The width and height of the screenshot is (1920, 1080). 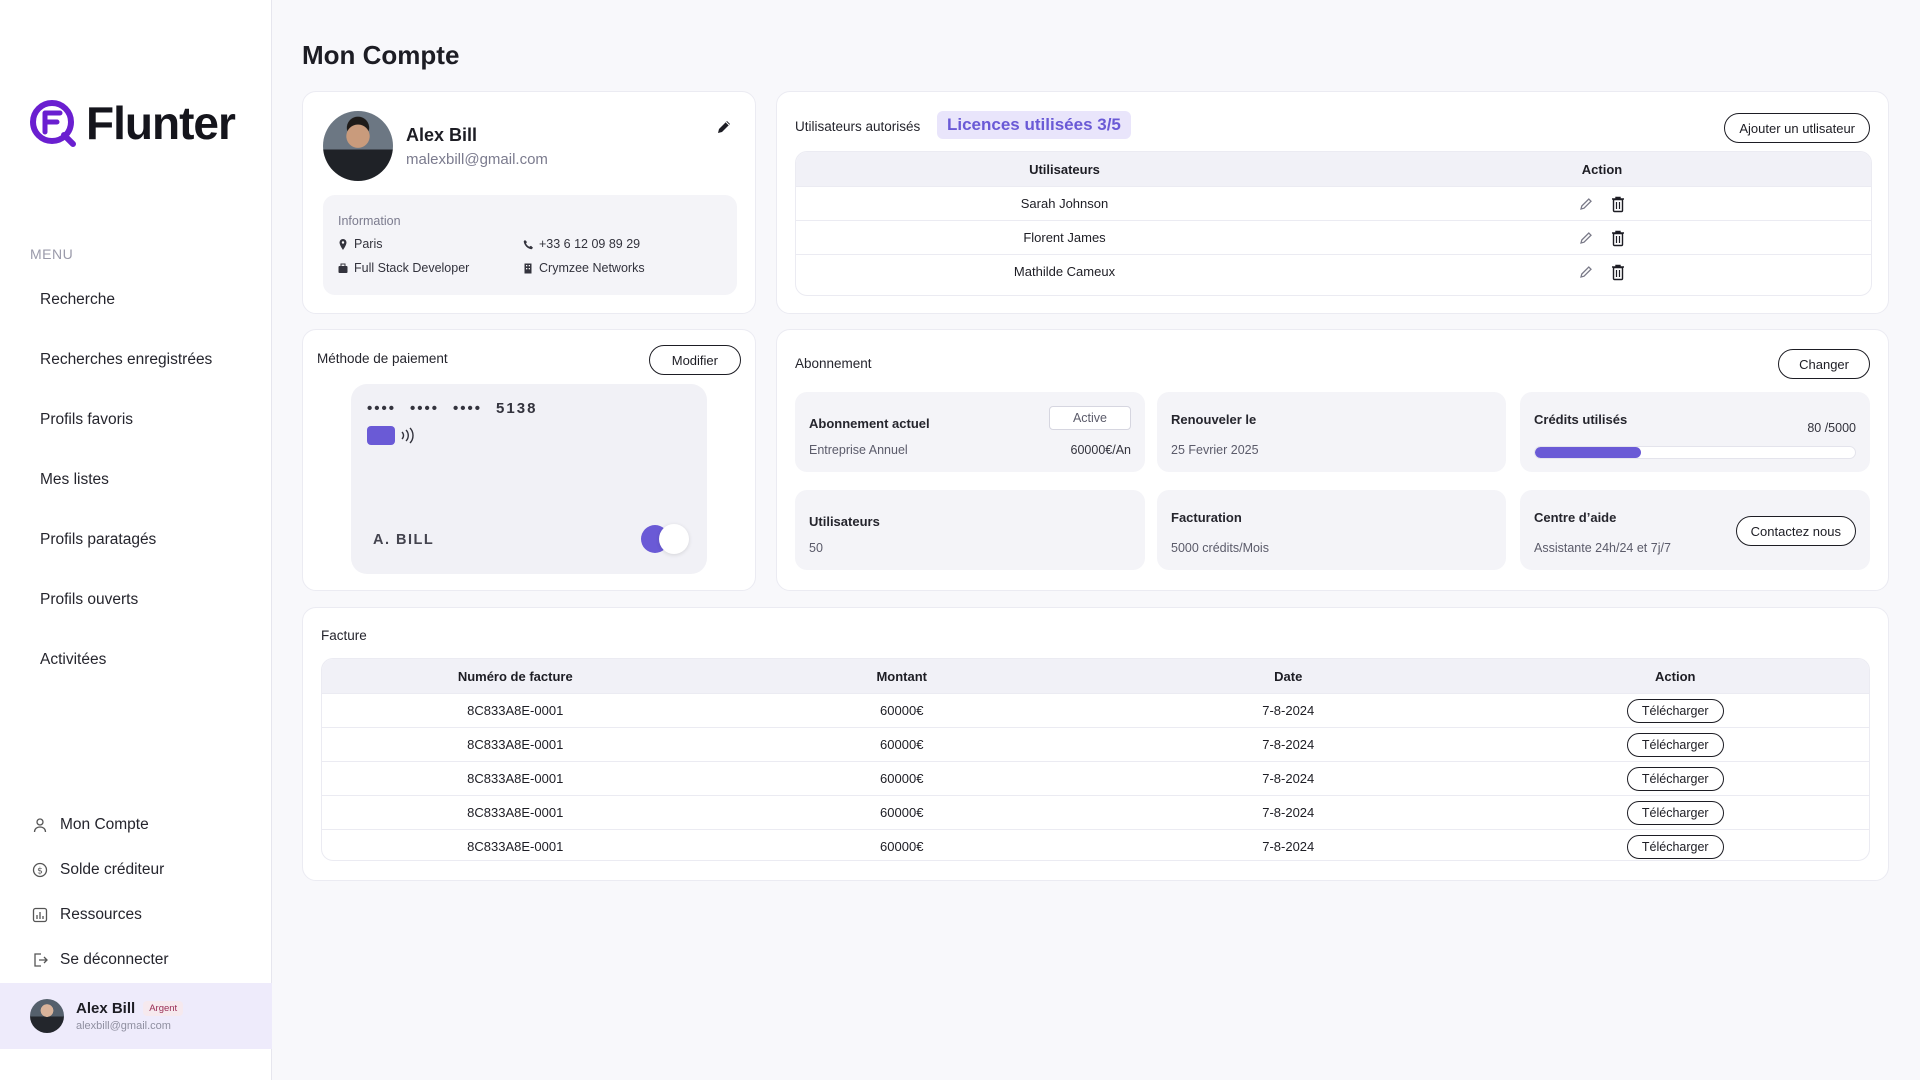 I want to click on table-row: Mathilde Cameux, so click(x=1333, y=271).